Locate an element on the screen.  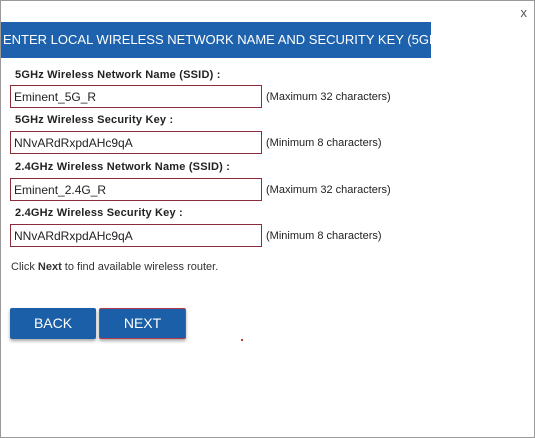
key-24ghz-hint: (Minimum 8 characters) is located at coordinates (324, 236).